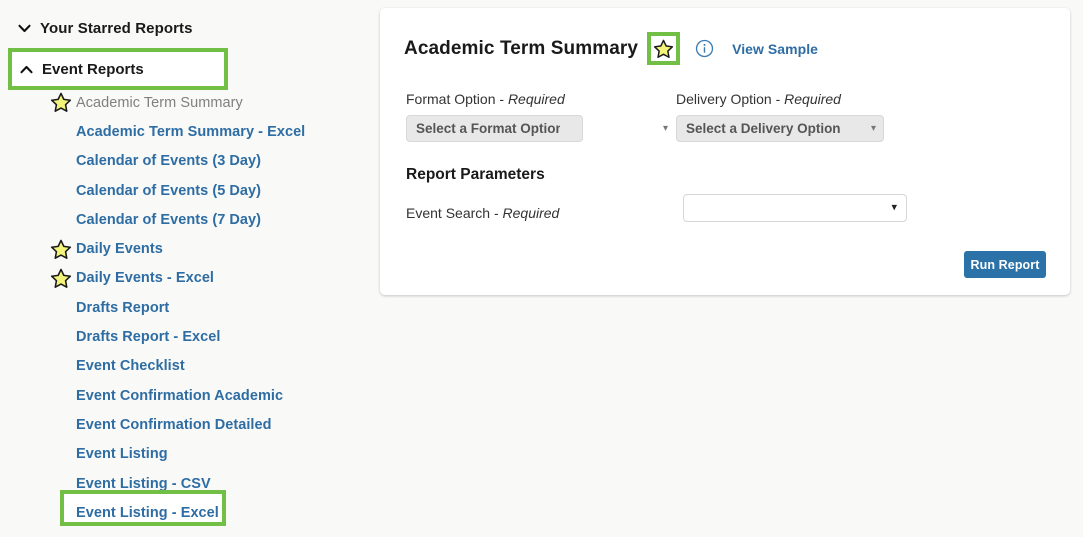  Describe the element at coordinates (154, 191) in the screenshot. I see `list-item-label: Calendar of Events (5 Day)` at that location.